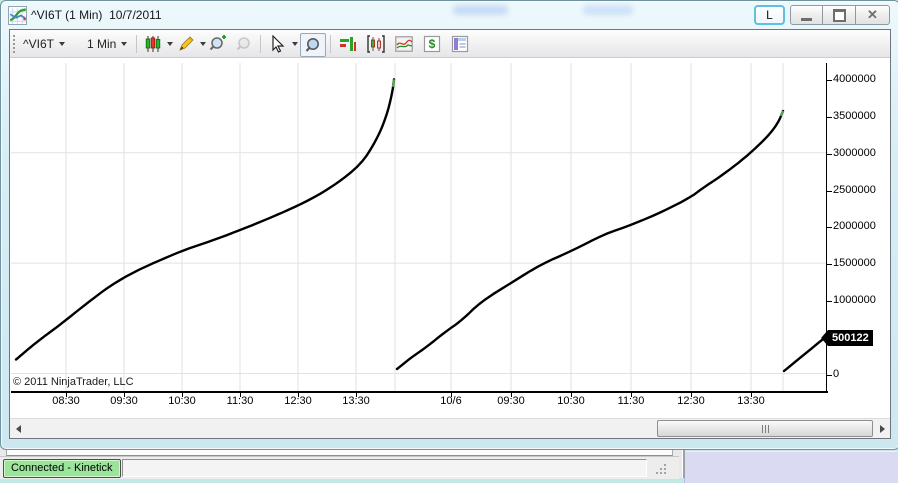 The height and width of the screenshot is (483, 898). I want to click on zoom-out-icon, so click(243, 44).